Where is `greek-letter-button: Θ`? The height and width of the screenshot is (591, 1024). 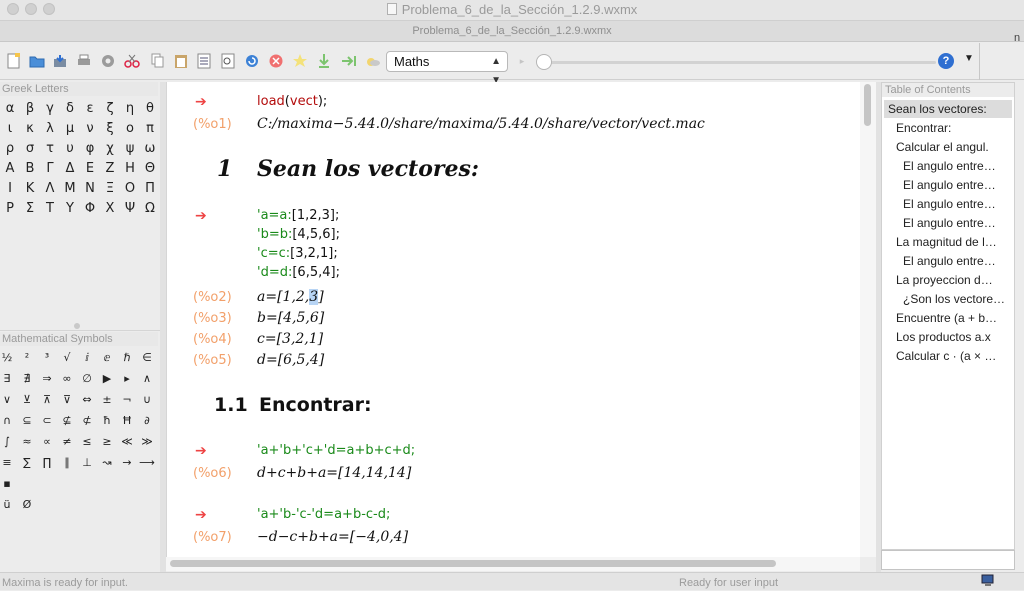 greek-letter-button: Θ is located at coordinates (150, 169).